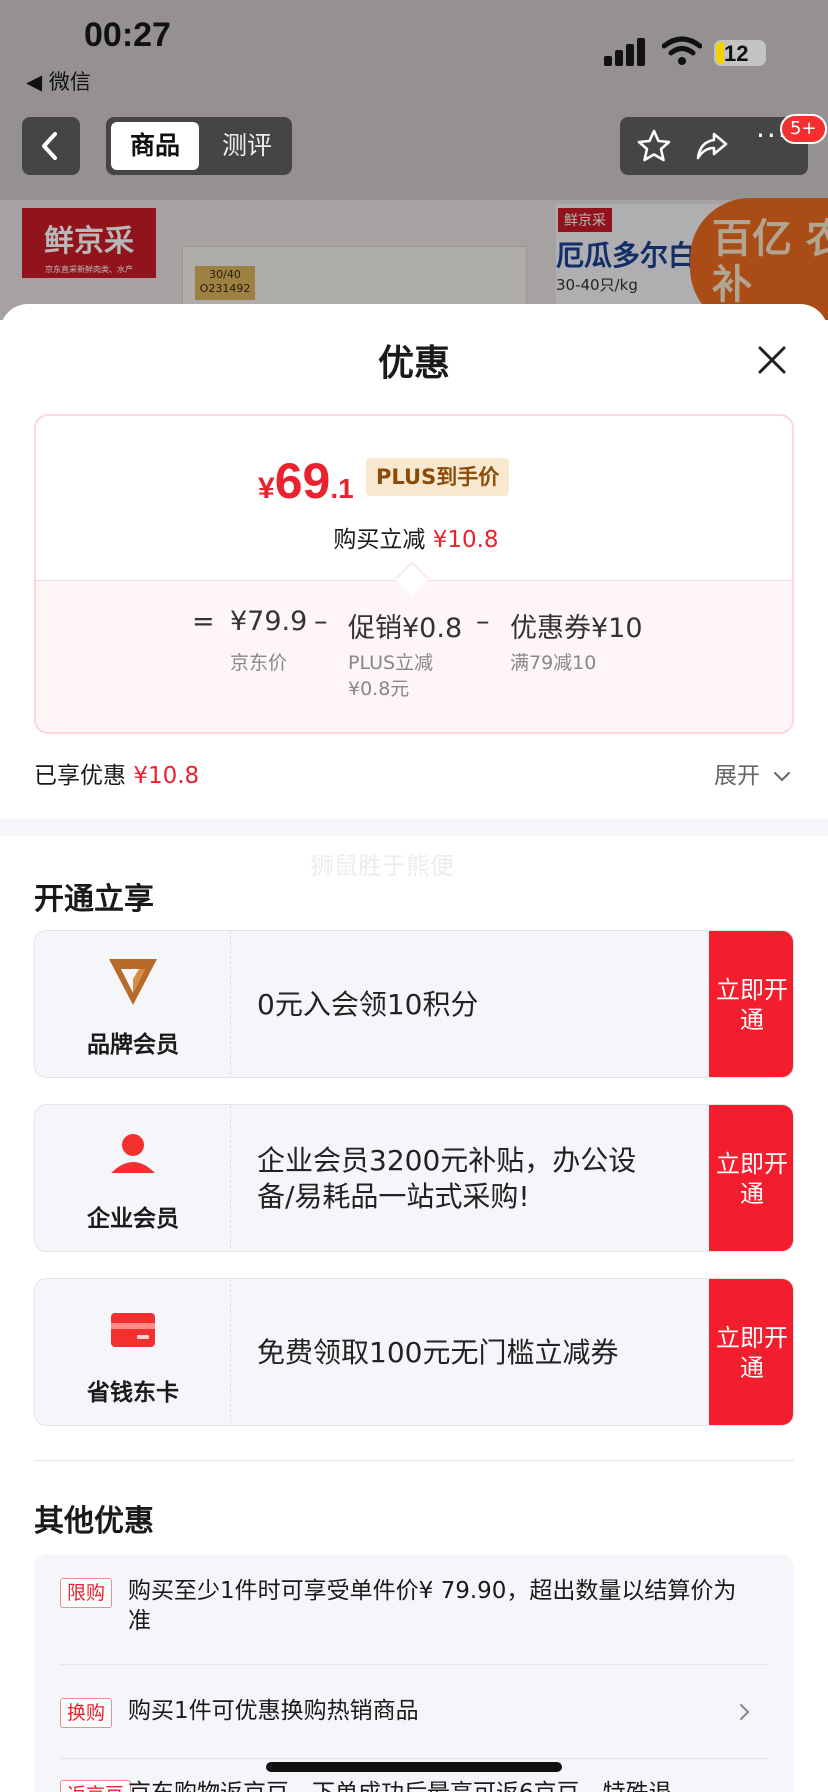 This screenshot has width=828, height=1792. What do you see at coordinates (203, 621) in the screenshot?
I see `equals-sign: =` at bounding box center [203, 621].